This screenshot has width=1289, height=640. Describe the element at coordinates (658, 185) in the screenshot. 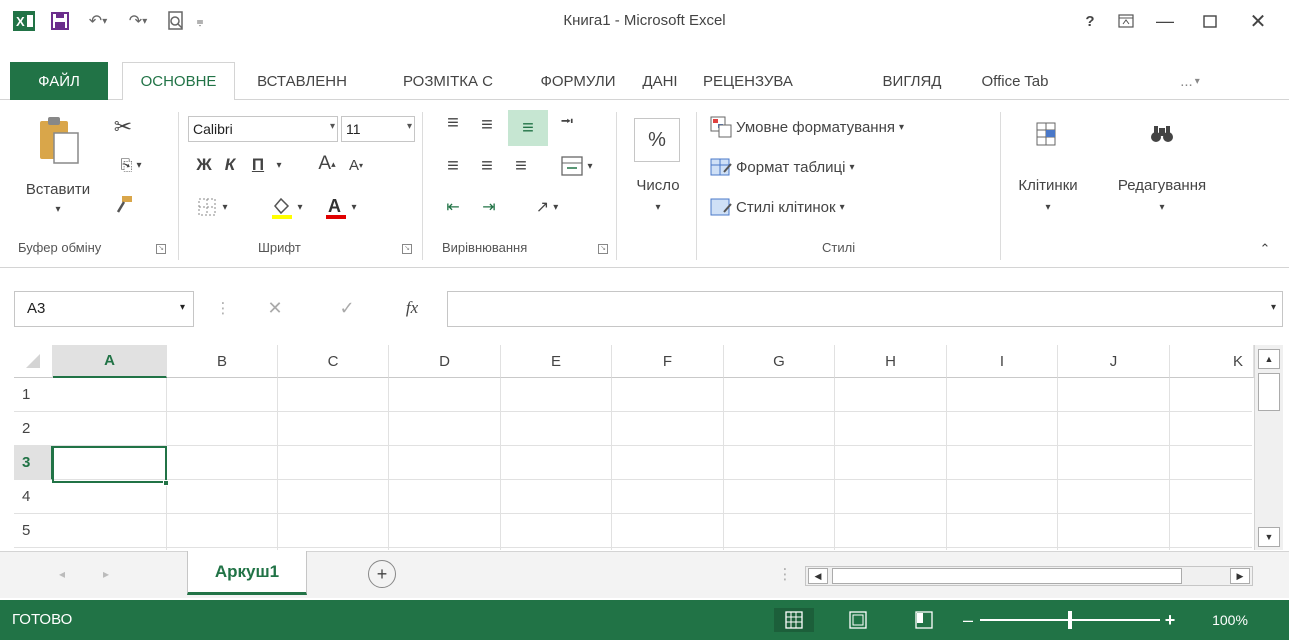

I see `number-format-button: Число` at that location.